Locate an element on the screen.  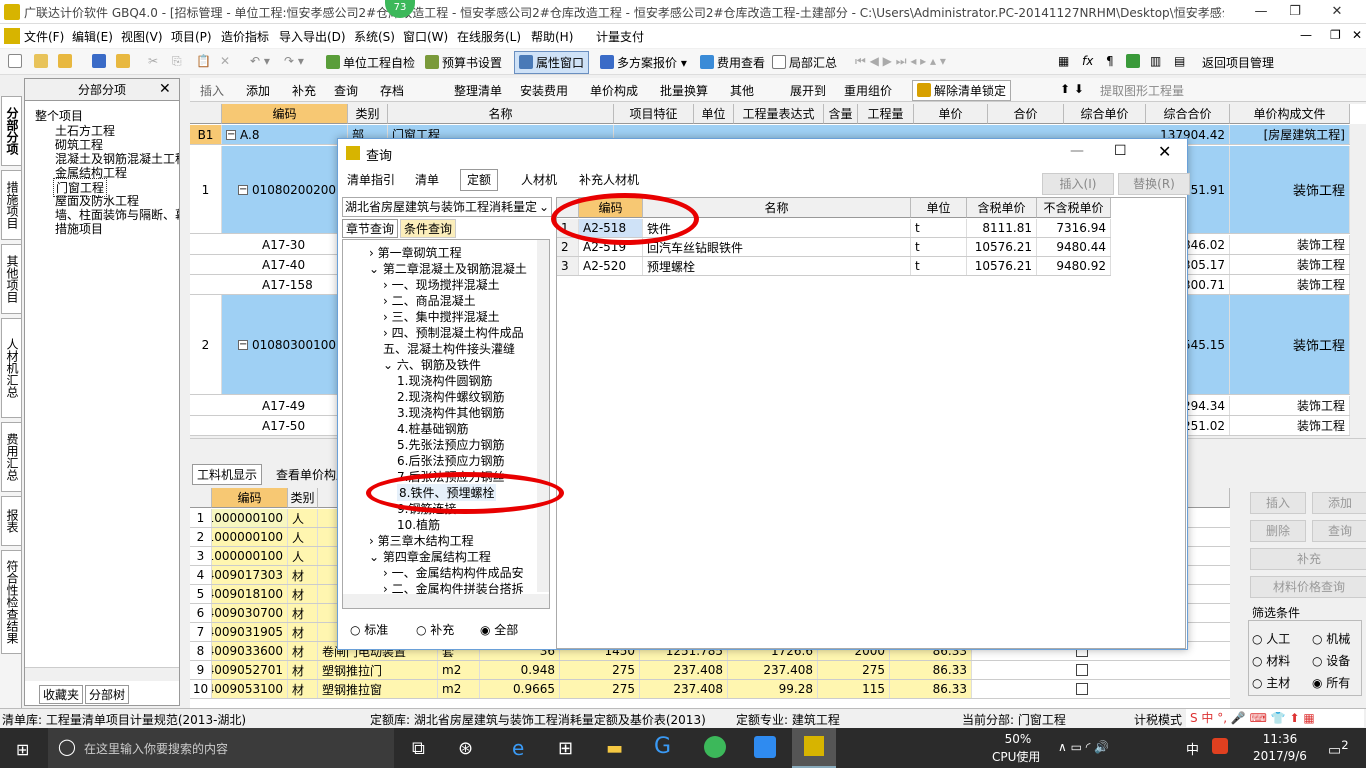
chapter-tree-item: ⌄ 第四章金属结构工程 is located at coordinates (430, 556).